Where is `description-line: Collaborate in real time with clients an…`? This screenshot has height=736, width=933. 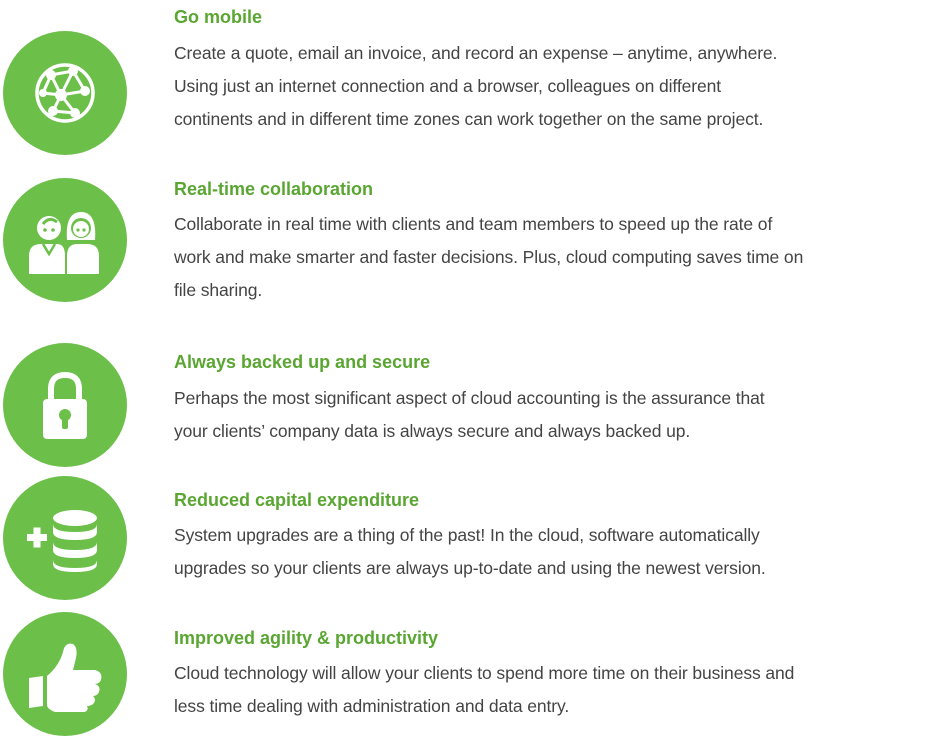 description-line: Collaborate in real time with clients an… is located at coordinates (473, 224).